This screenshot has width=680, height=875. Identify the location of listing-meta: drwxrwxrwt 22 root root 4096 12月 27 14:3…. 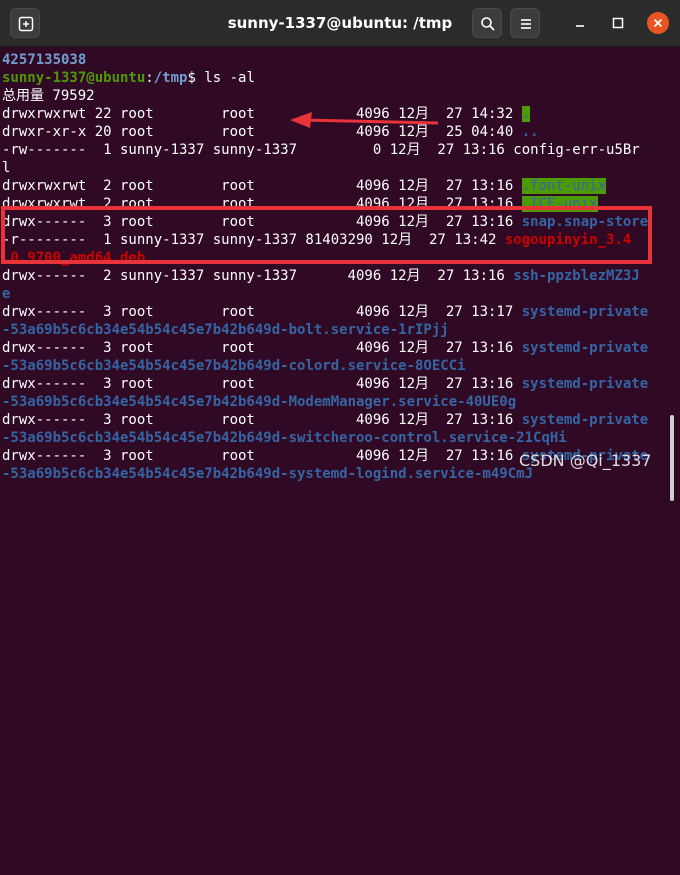
(262, 114).